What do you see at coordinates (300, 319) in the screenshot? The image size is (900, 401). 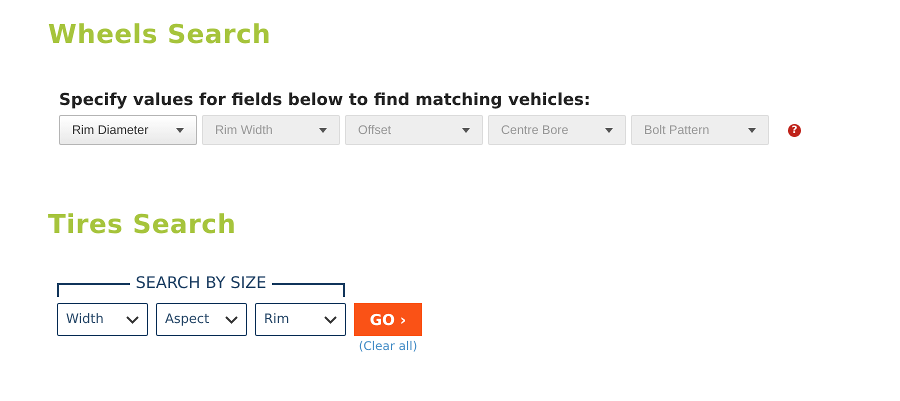 I see `select-field: Rim` at bounding box center [300, 319].